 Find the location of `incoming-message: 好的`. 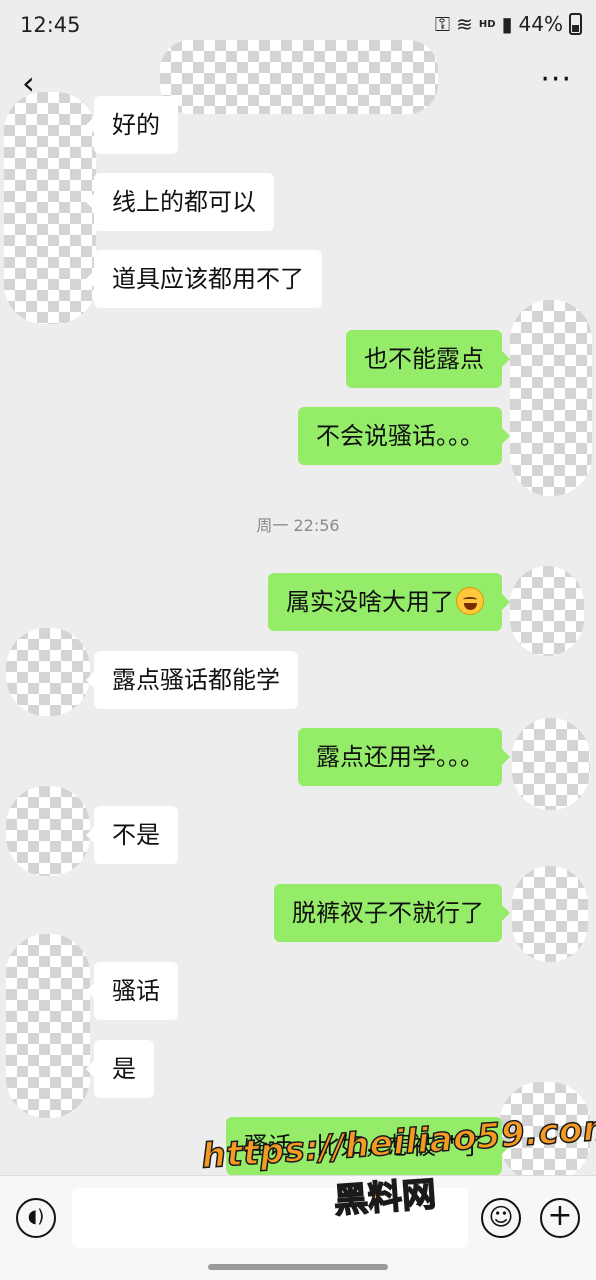

incoming-message: 好的 is located at coordinates (132, 125).